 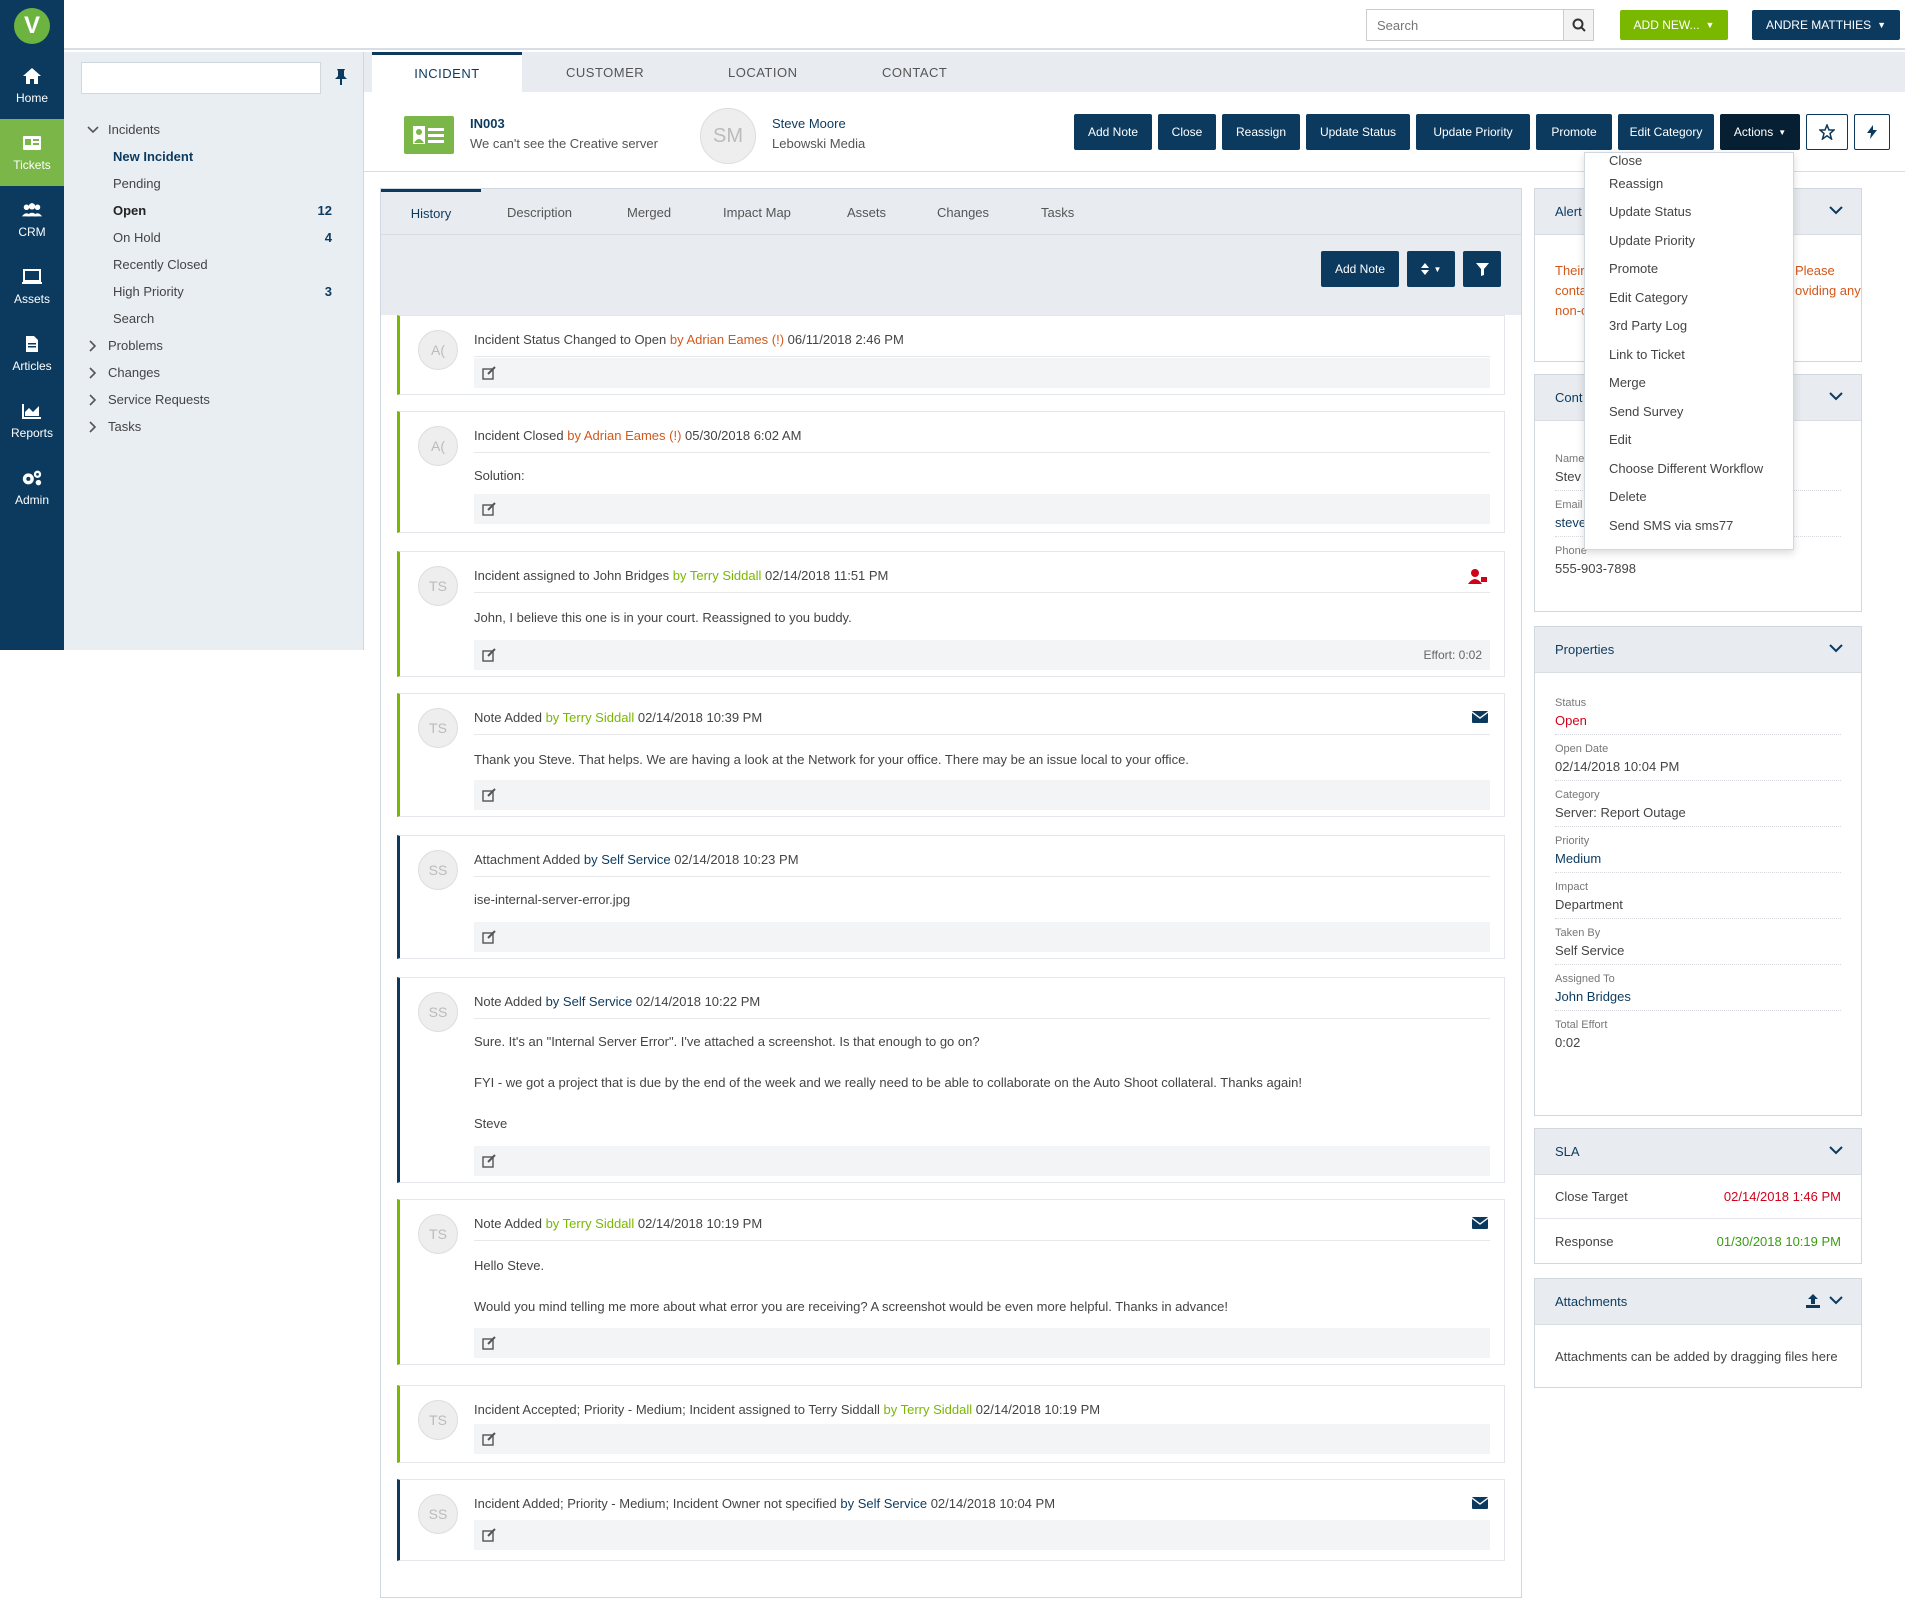 I want to click on sidebar-group-tasks: Tasks, so click(x=214, y=426).